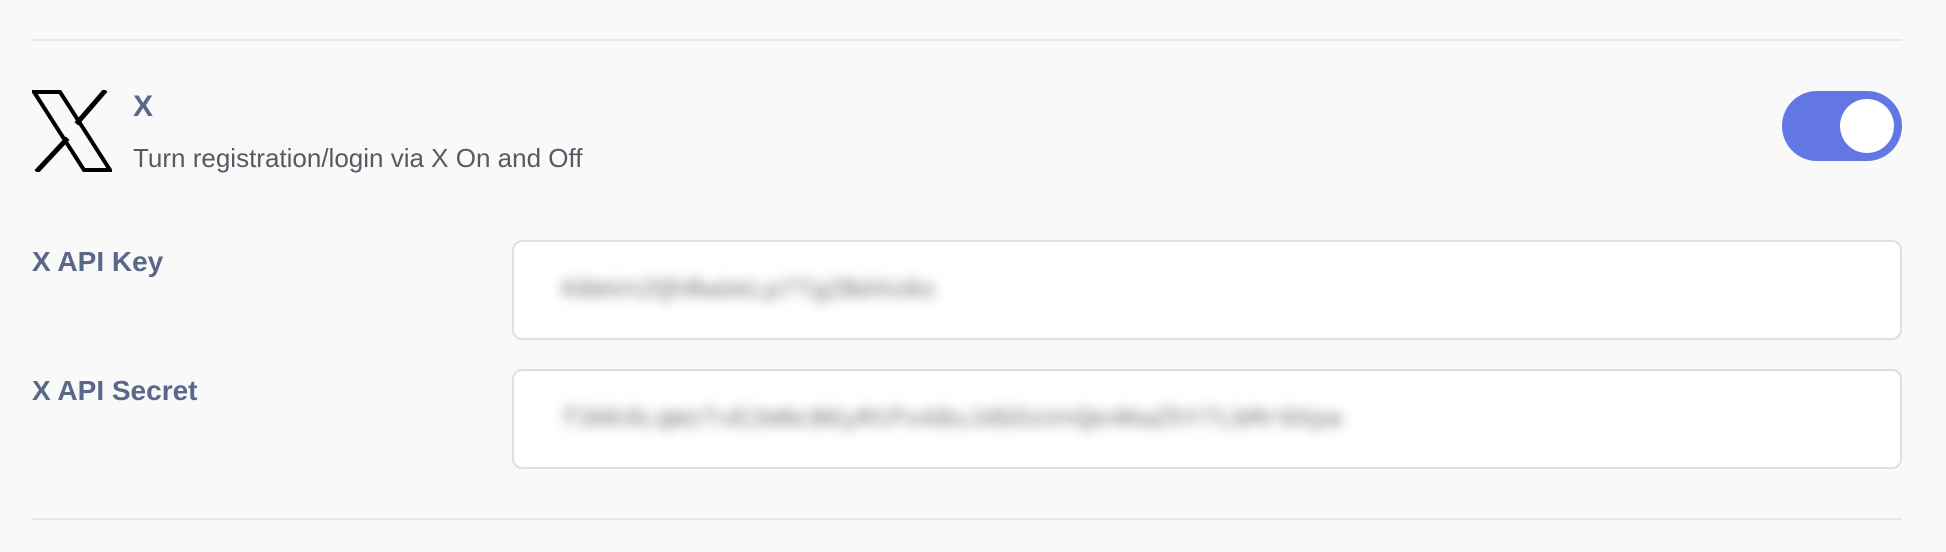  I want to click on api-secret-input, so click(1207, 419).